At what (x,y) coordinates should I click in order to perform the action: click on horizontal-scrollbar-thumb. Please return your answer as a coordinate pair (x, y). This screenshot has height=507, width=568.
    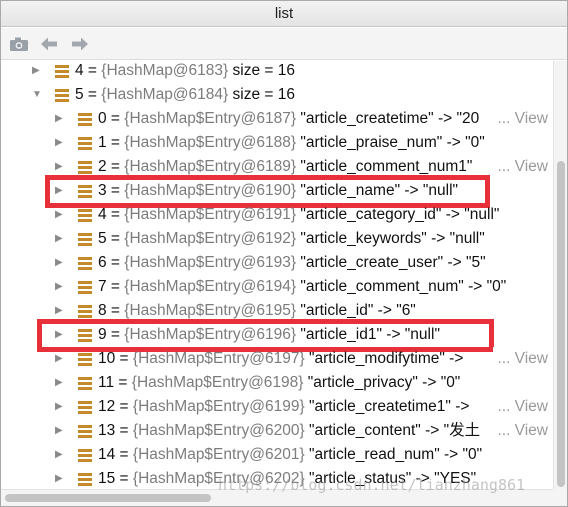
    Looking at the image, I should click on (108, 498).